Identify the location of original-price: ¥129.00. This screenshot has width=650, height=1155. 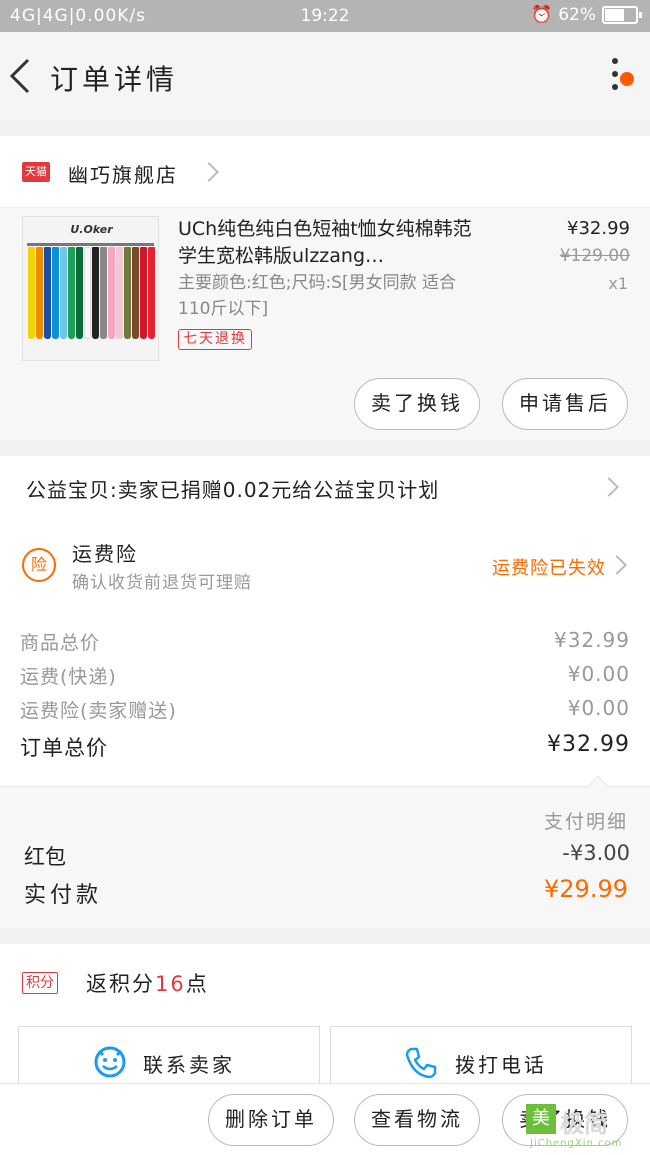
(594, 256).